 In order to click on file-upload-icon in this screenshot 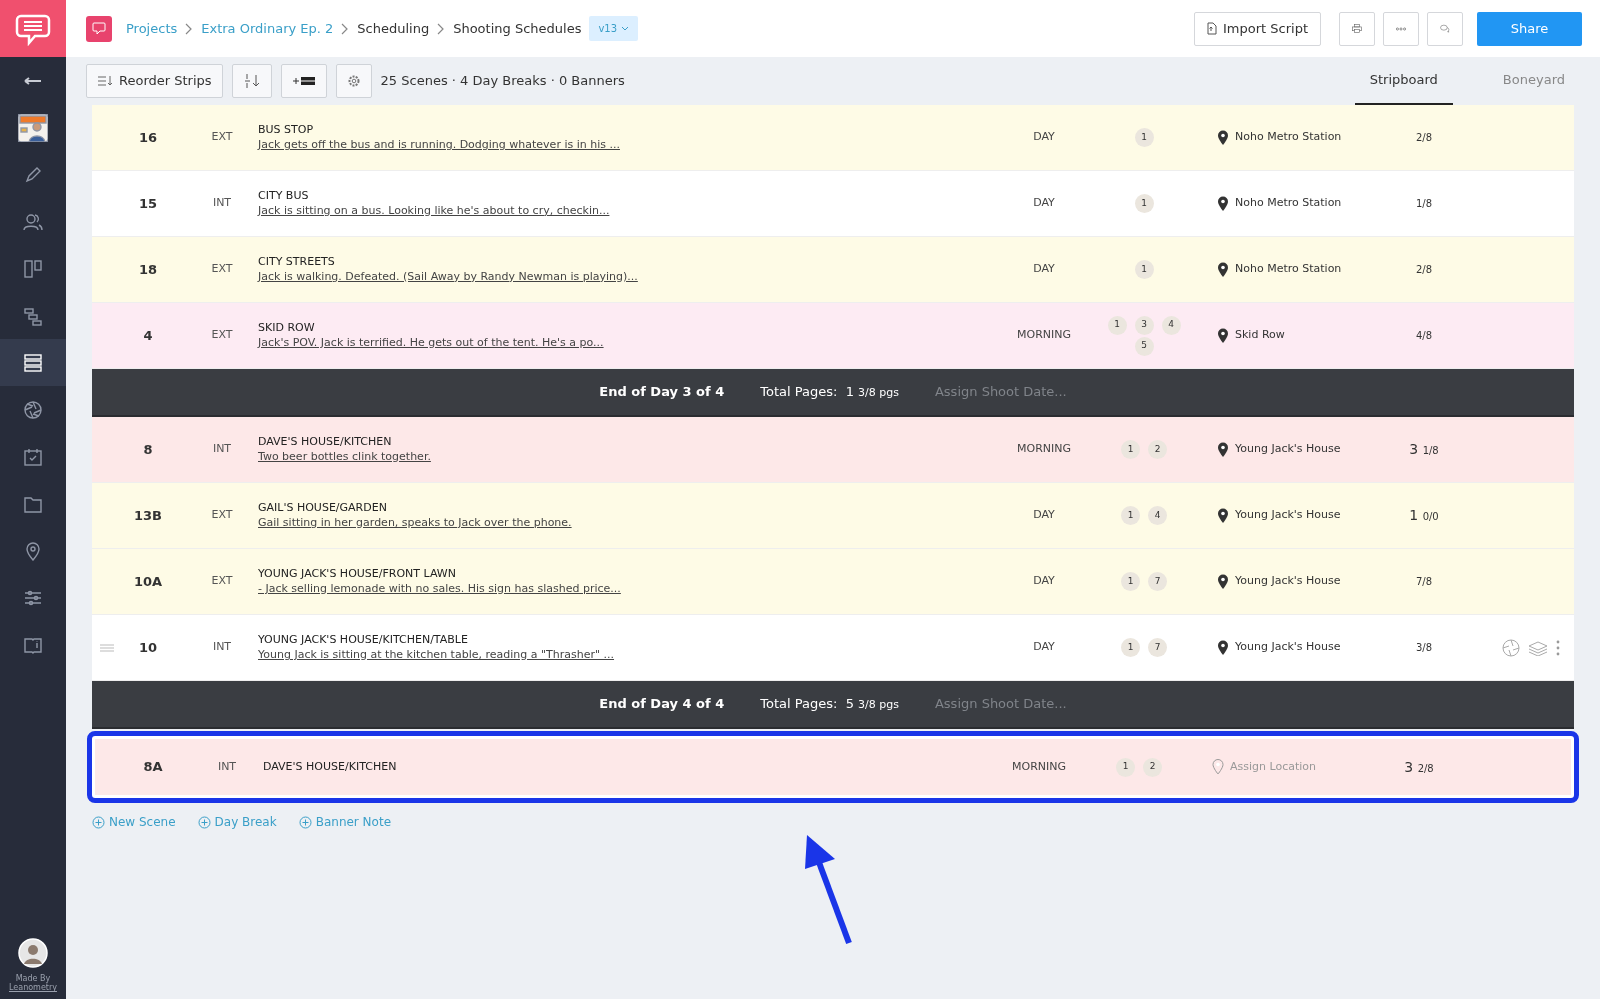, I will do `click(1212, 28)`.